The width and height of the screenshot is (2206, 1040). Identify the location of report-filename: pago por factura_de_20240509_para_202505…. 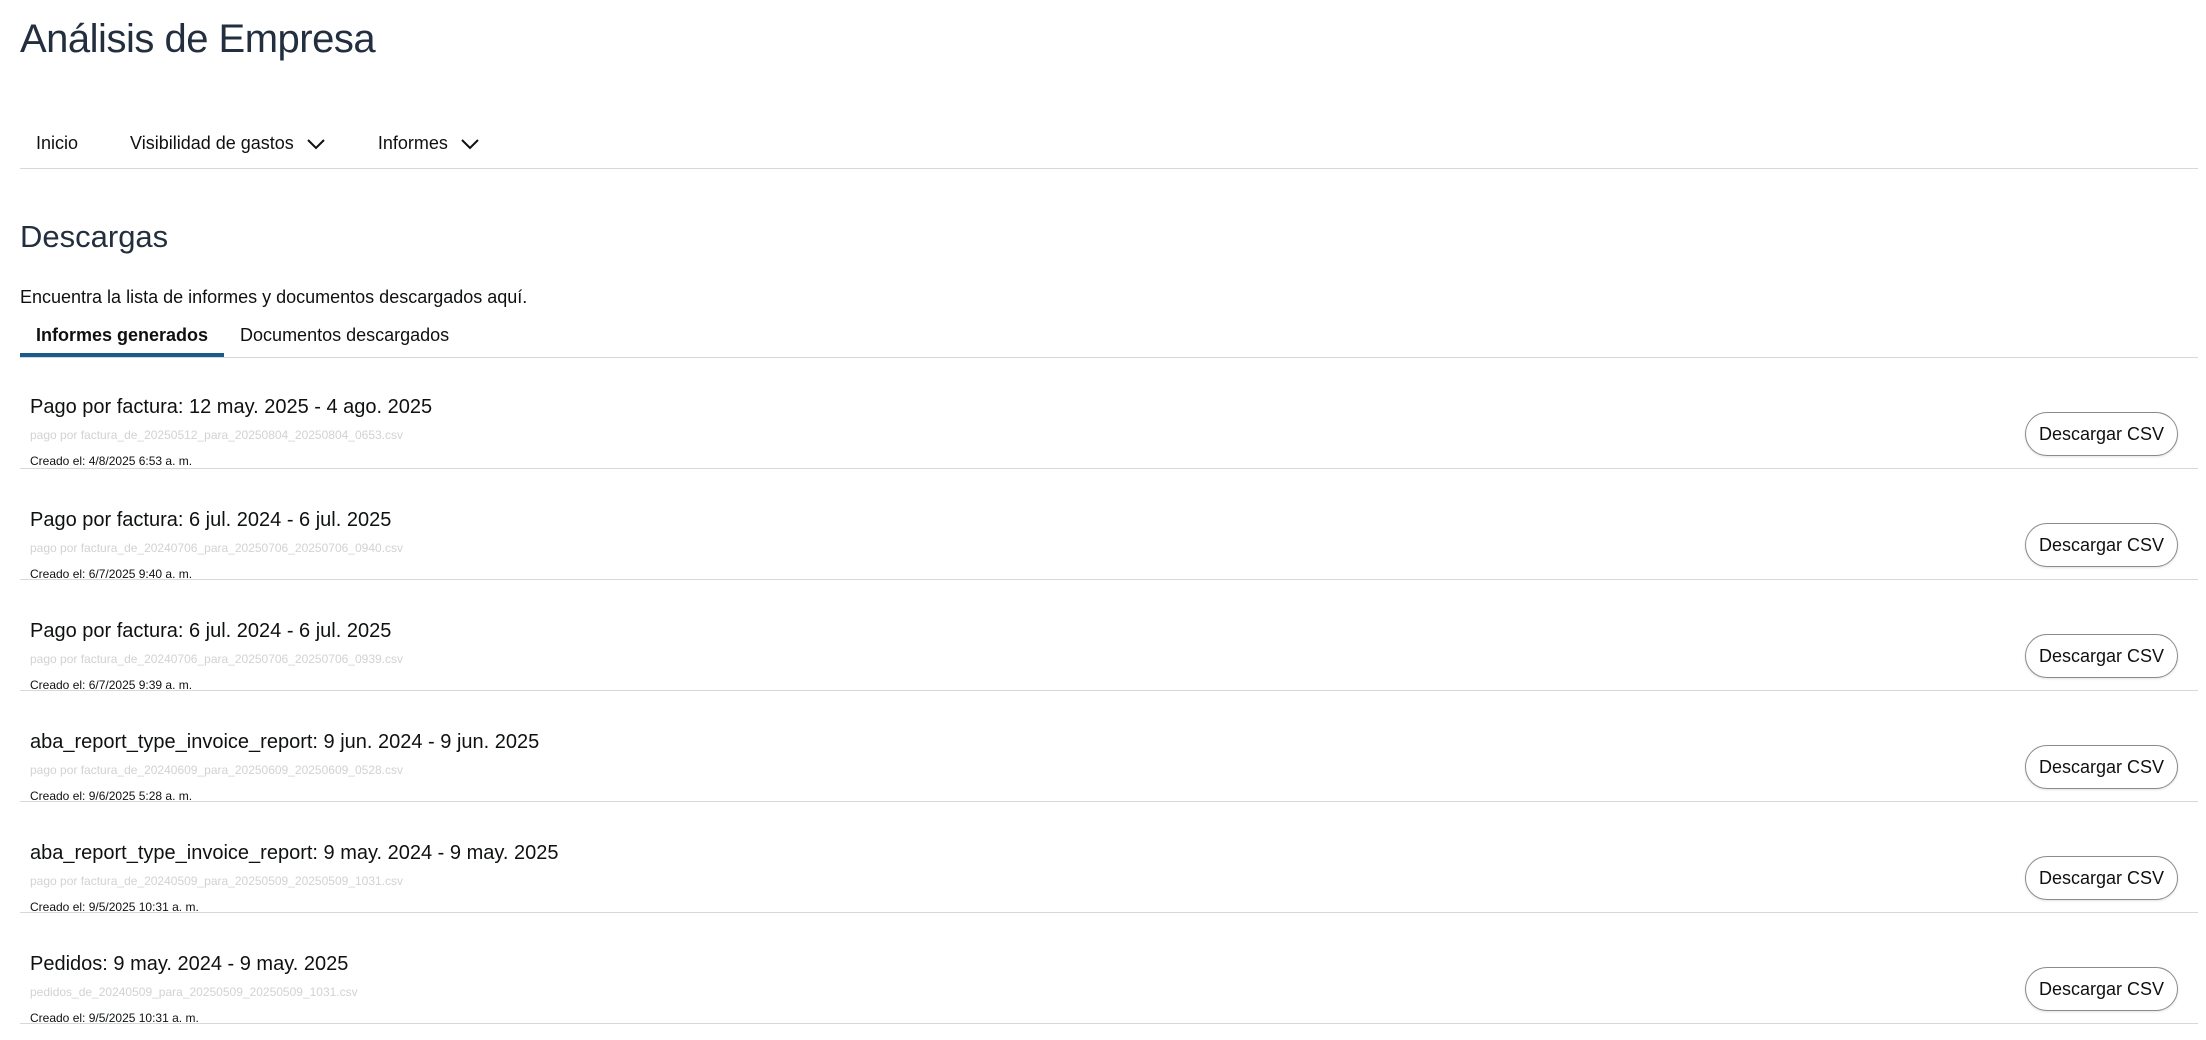
(217, 881).